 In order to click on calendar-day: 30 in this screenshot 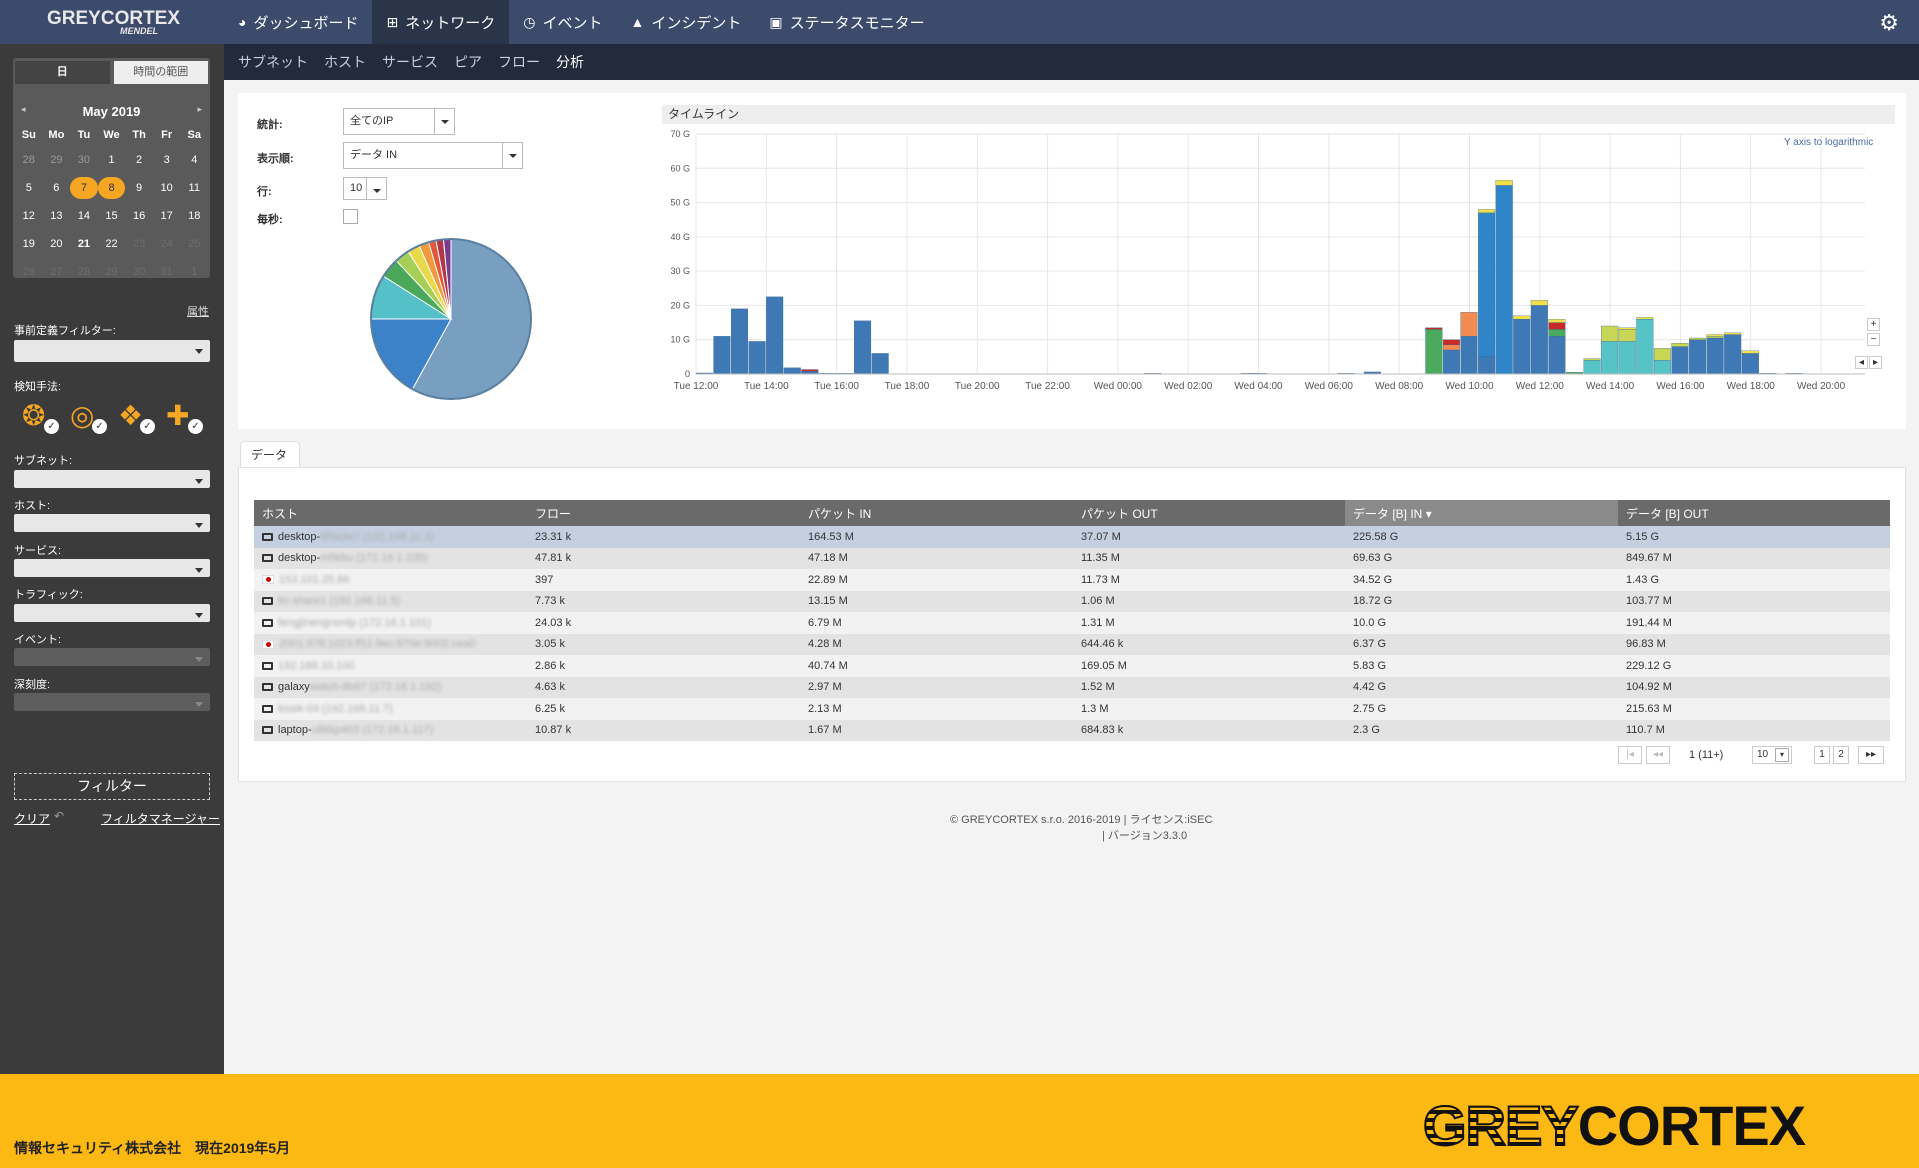, I will do `click(84, 160)`.